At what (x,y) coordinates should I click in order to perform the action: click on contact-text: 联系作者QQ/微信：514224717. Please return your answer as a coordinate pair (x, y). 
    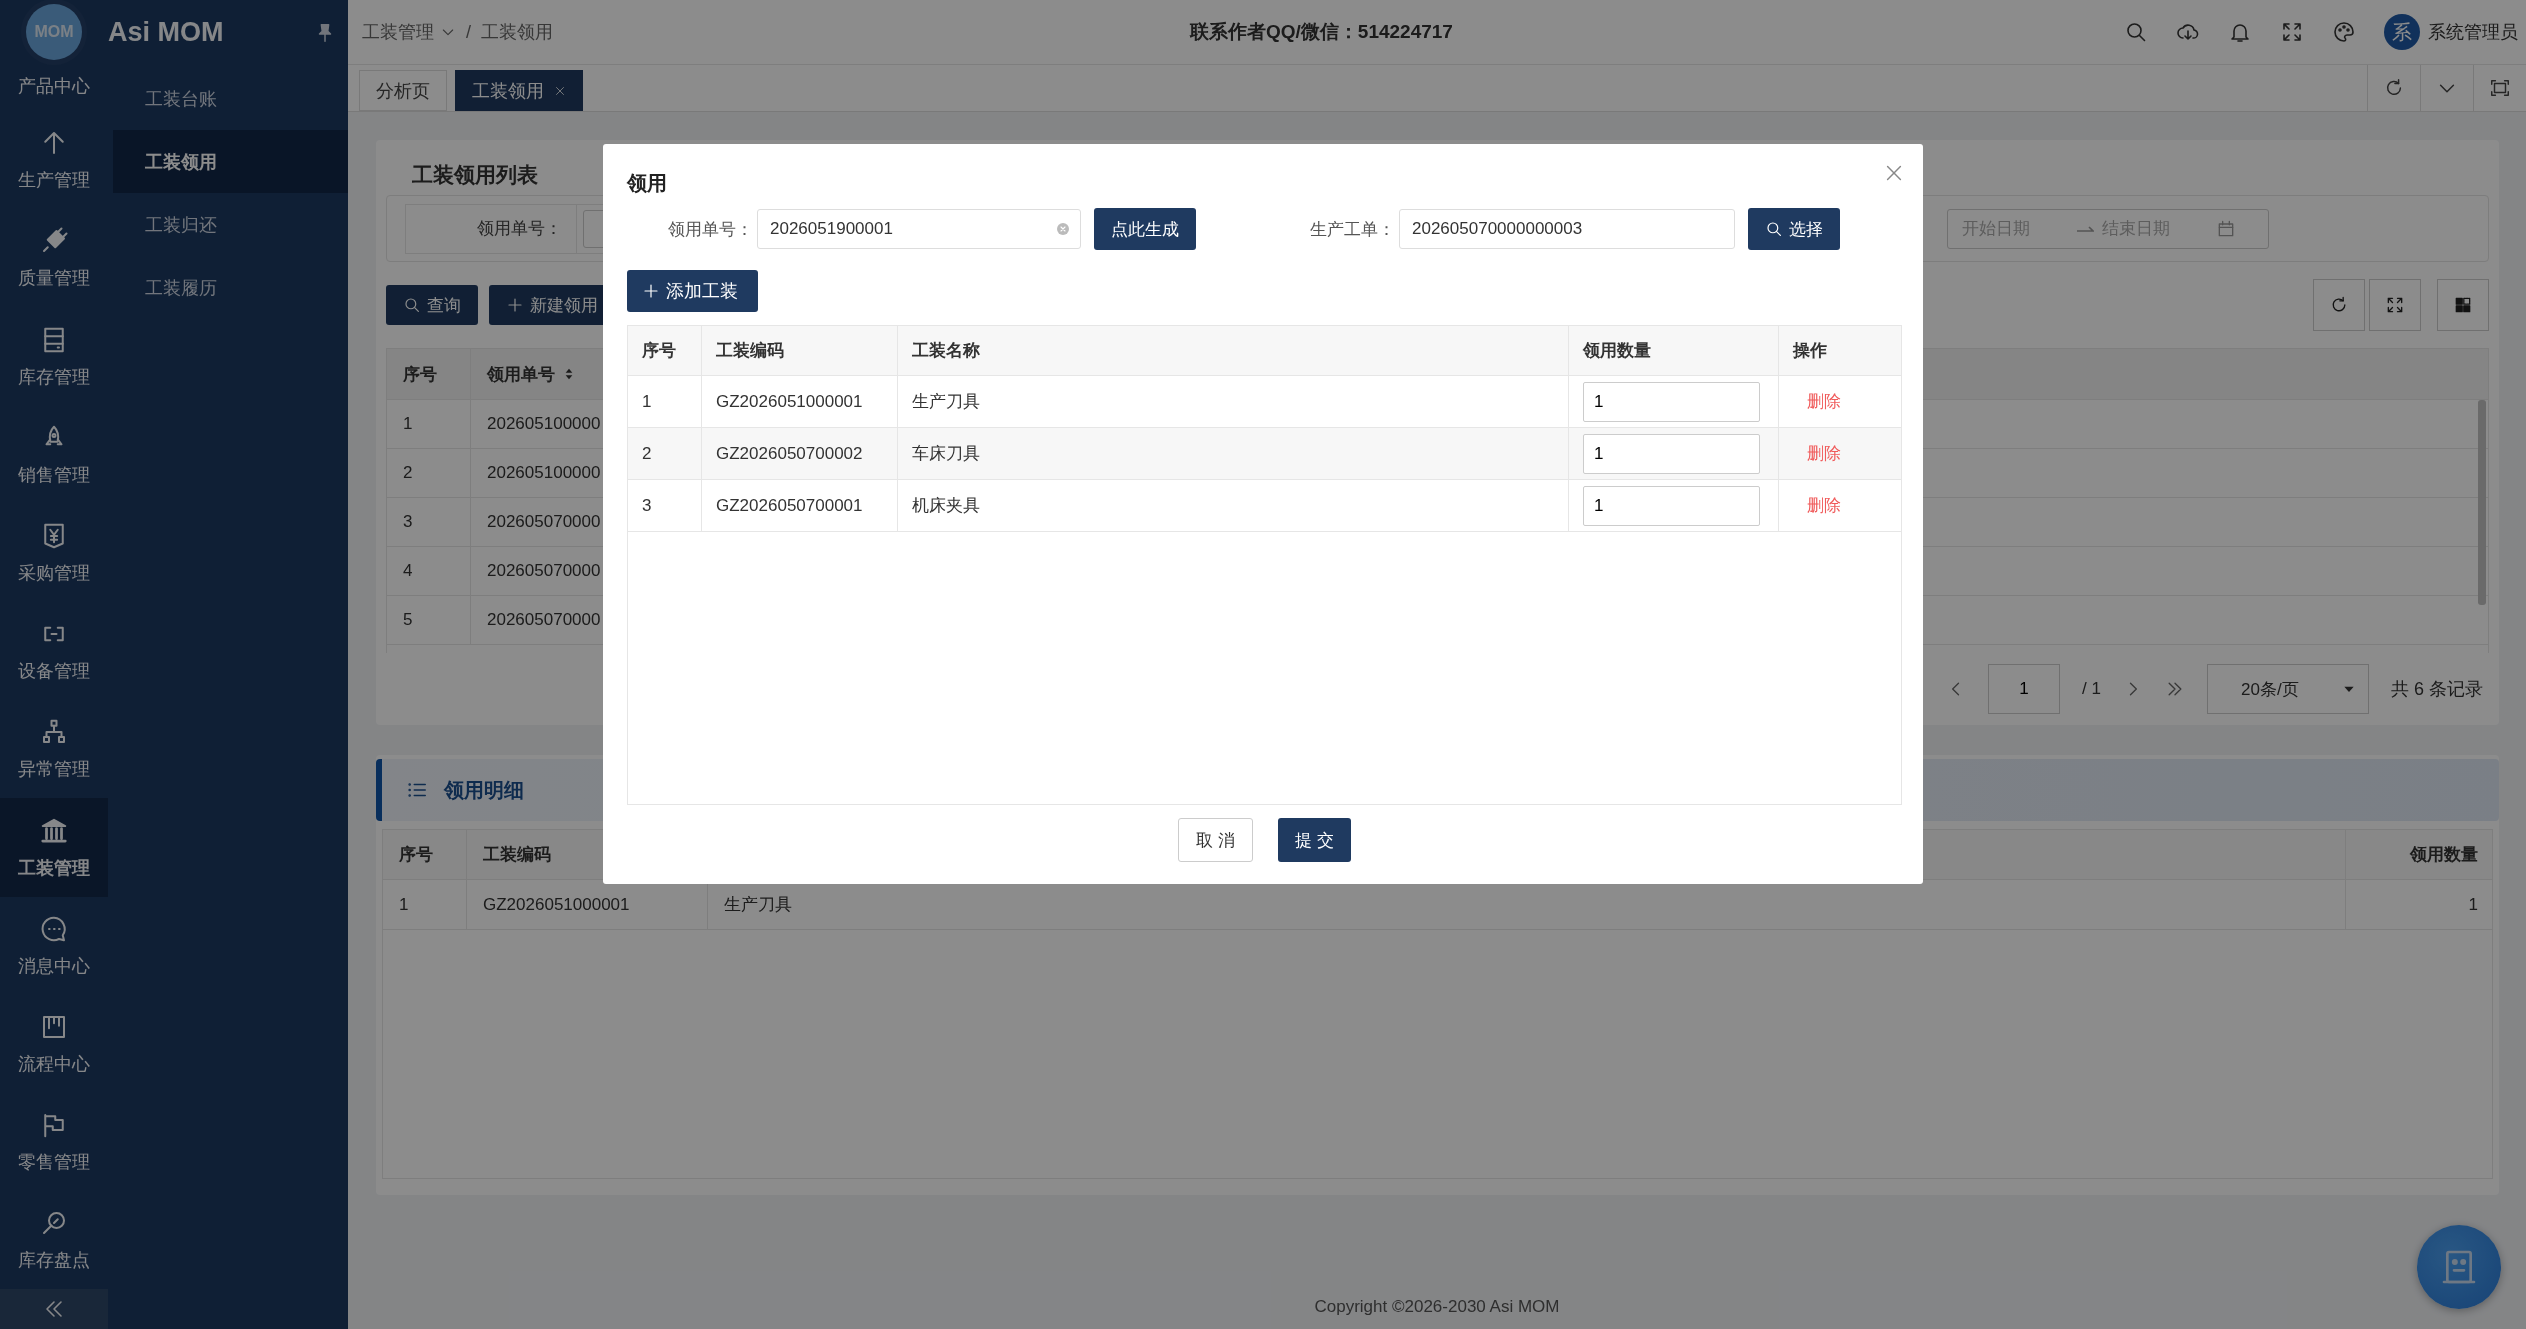
    Looking at the image, I should click on (1321, 32).